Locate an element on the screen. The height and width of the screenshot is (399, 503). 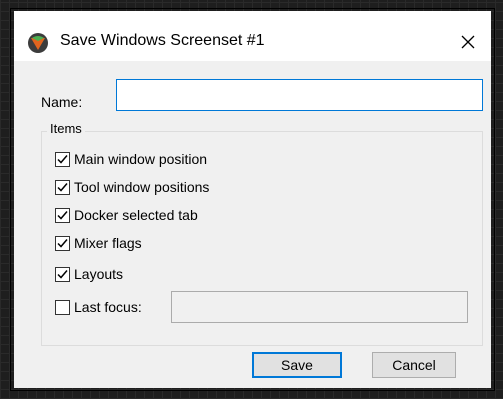
last-focus-field is located at coordinates (319, 307).